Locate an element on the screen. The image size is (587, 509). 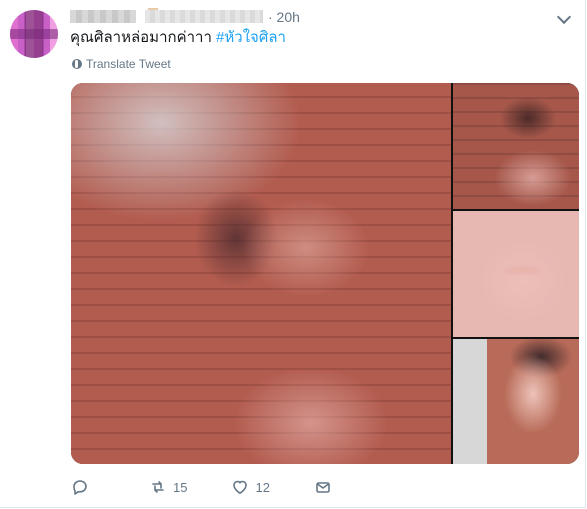
retweet-count: 15 is located at coordinates (180, 487).